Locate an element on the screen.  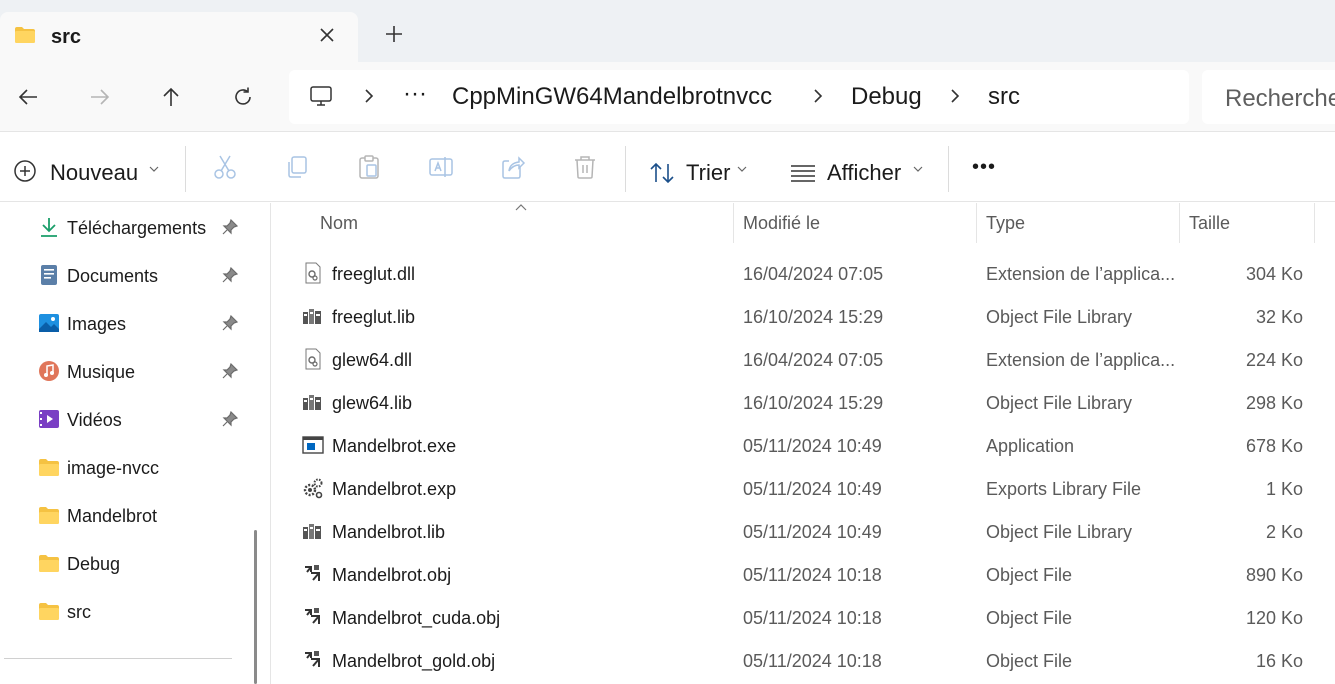
sidebar-item-image-nvcc: image-nvcc is located at coordinates (122, 468).